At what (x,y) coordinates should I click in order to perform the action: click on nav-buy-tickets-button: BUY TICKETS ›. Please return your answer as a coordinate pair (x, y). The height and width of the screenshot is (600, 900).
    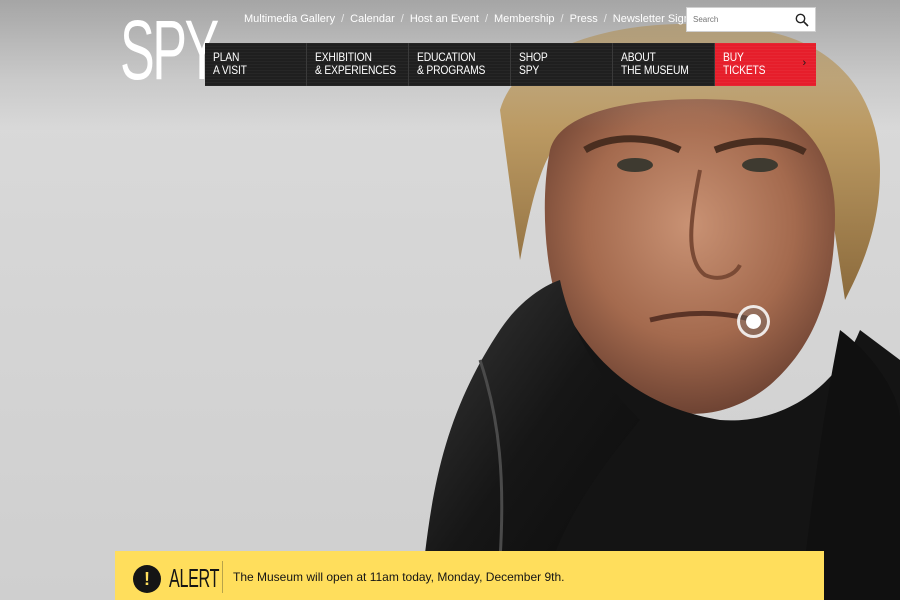
    Looking at the image, I should click on (765, 64).